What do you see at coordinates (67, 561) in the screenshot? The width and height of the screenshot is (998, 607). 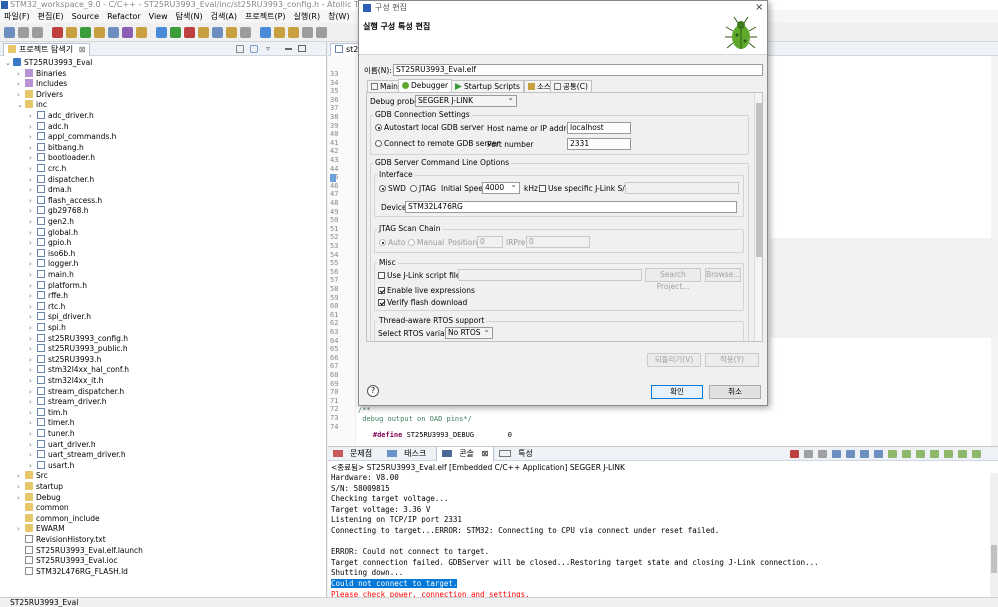 I see `tree-item: ST25RU3993_Eval.ioc` at bounding box center [67, 561].